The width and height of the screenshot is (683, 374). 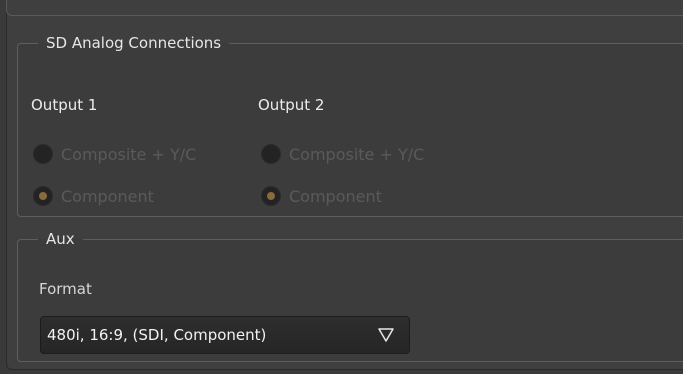 What do you see at coordinates (64, 105) in the screenshot?
I see `output1-label: Output 1` at bounding box center [64, 105].